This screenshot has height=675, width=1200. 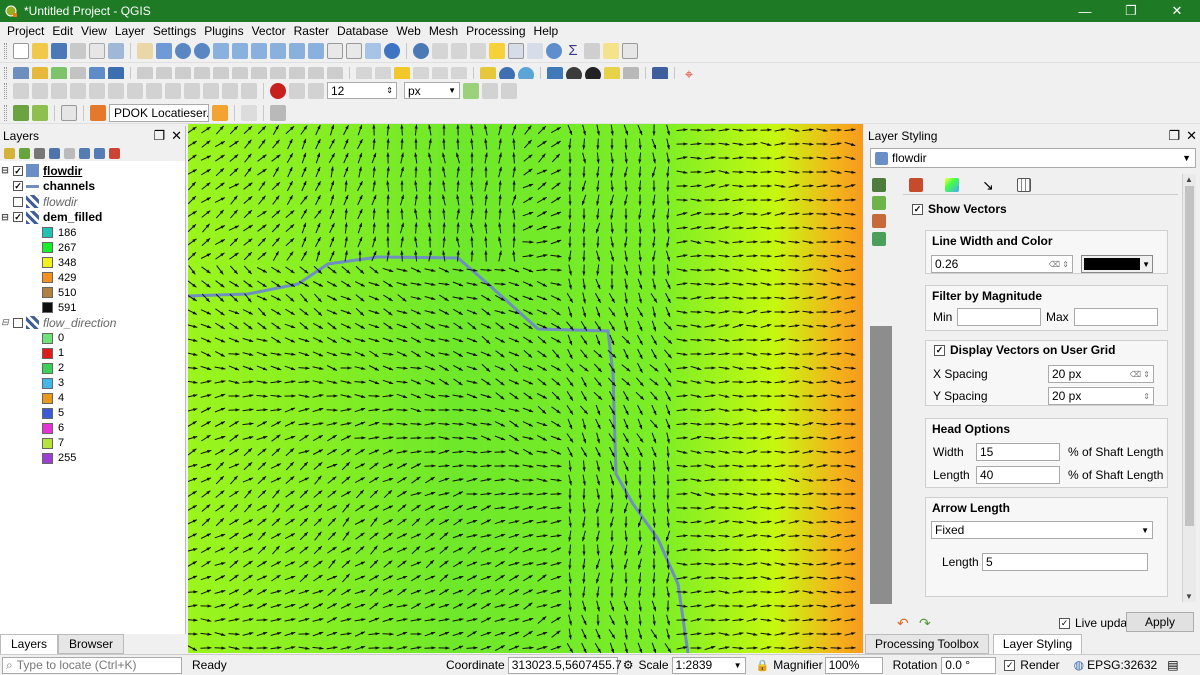 I want to click on toggle-extents-icon: ⚙, so click(x=628, y=665).